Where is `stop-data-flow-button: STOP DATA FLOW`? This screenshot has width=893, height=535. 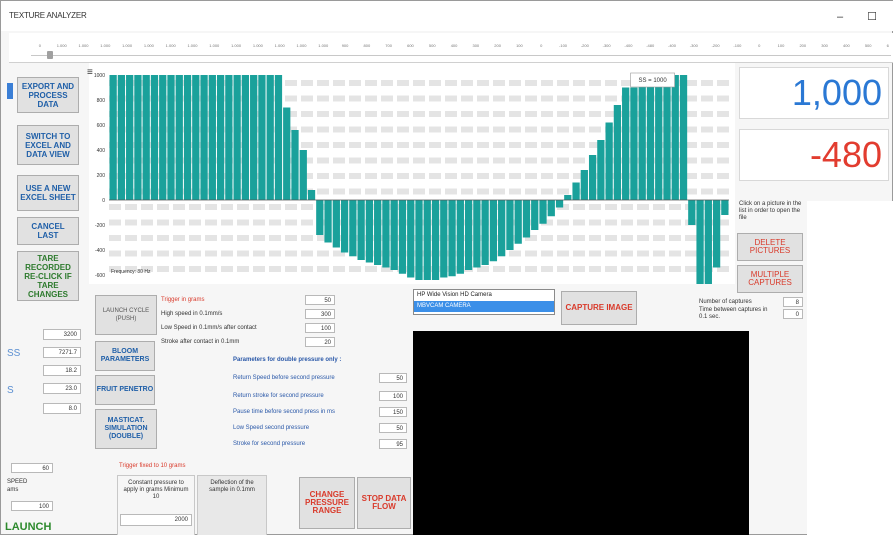
stop-data-flow-button: STOP DATA FLOW is located at coordinates (384, 503).